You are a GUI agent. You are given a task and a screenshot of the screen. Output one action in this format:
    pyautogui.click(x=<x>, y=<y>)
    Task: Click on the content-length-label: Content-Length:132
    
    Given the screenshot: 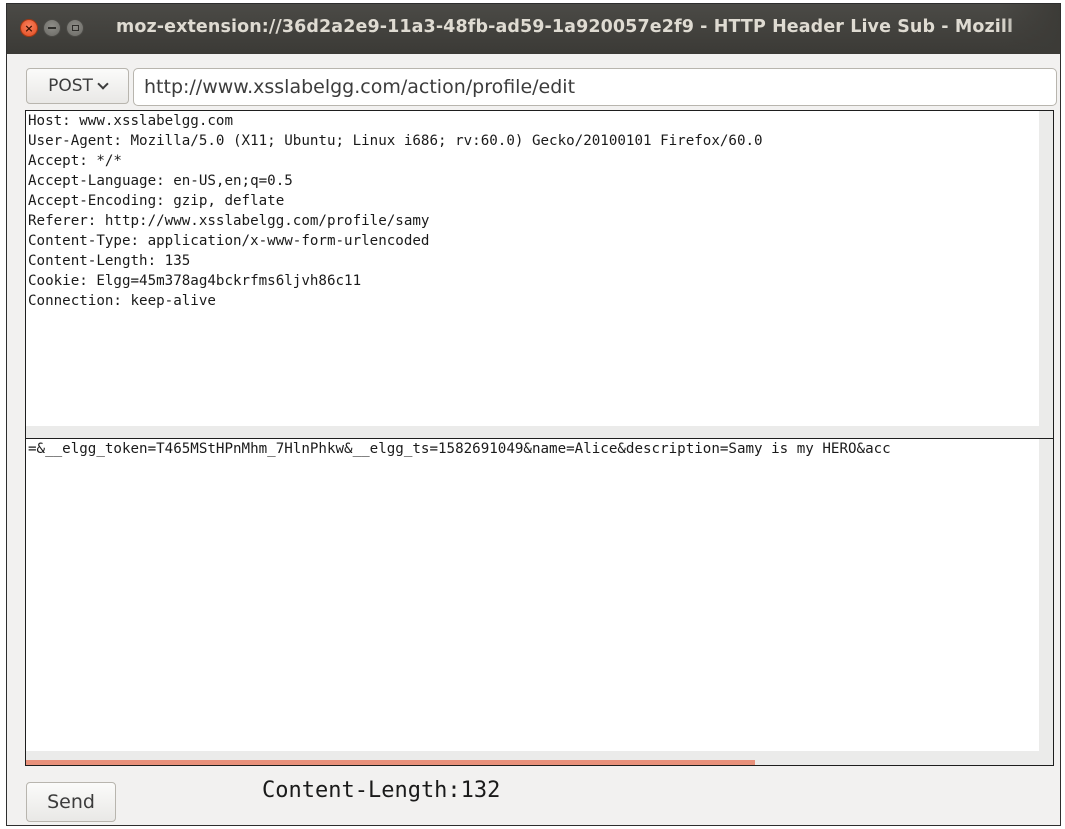 What is the action you would take?
    pyautogui.click(x=381, y=790)
    